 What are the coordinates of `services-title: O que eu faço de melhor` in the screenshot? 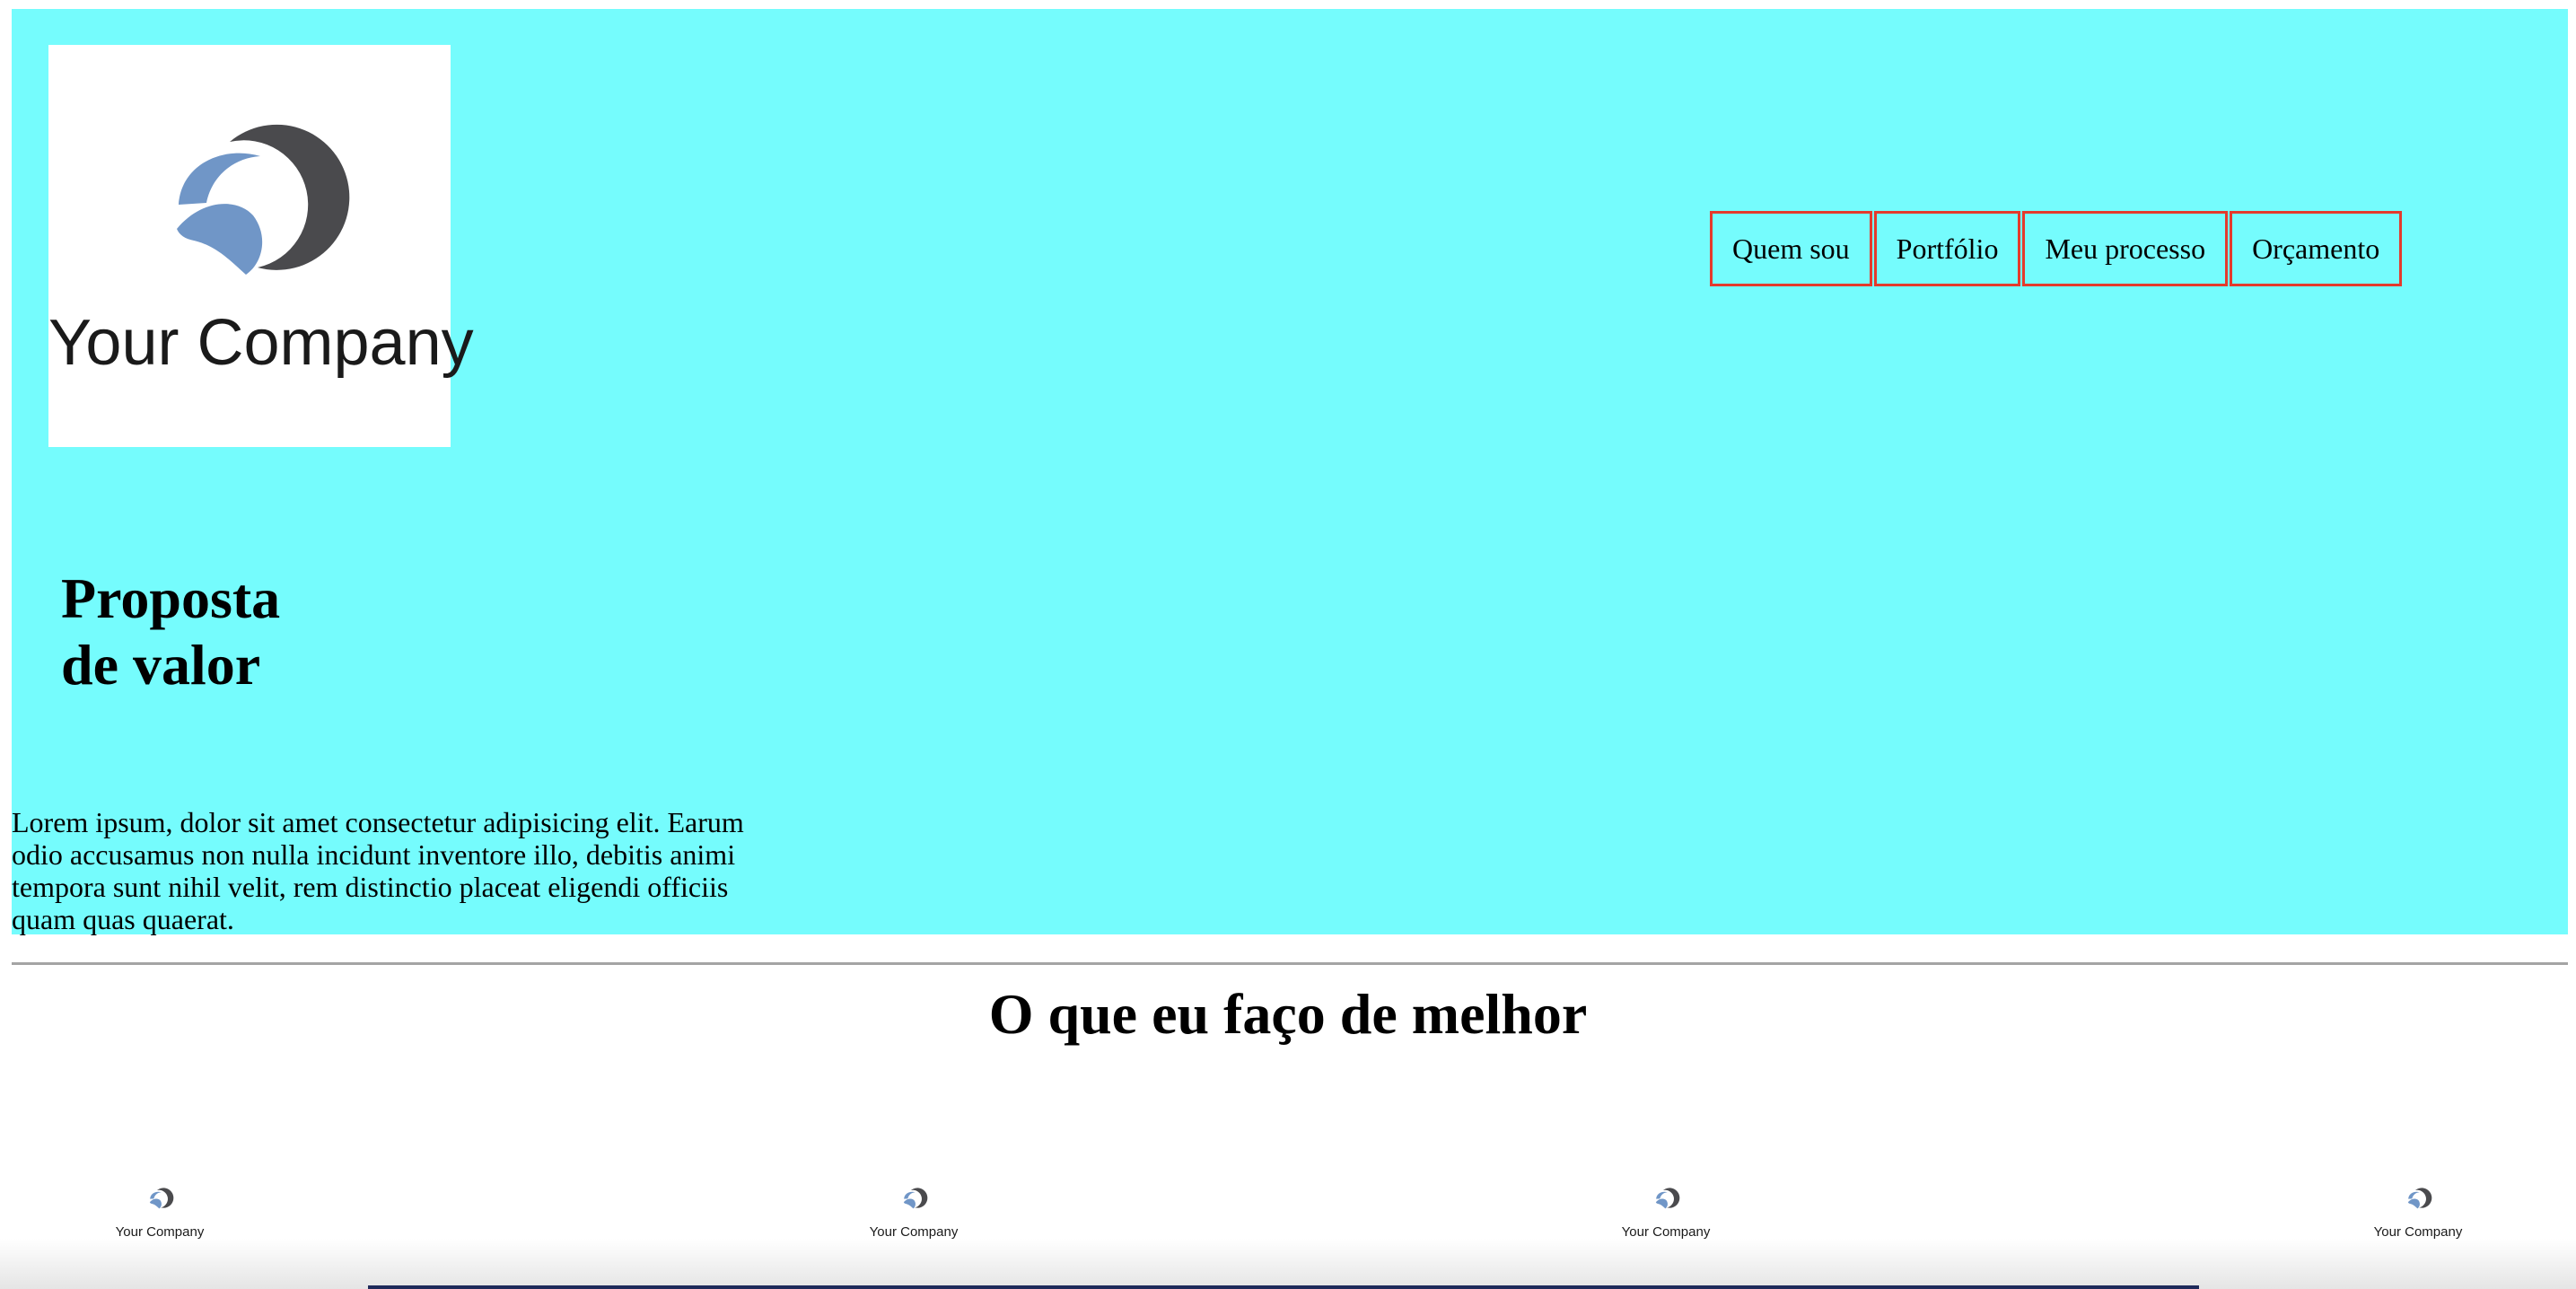 It's located at (1288, 1014).